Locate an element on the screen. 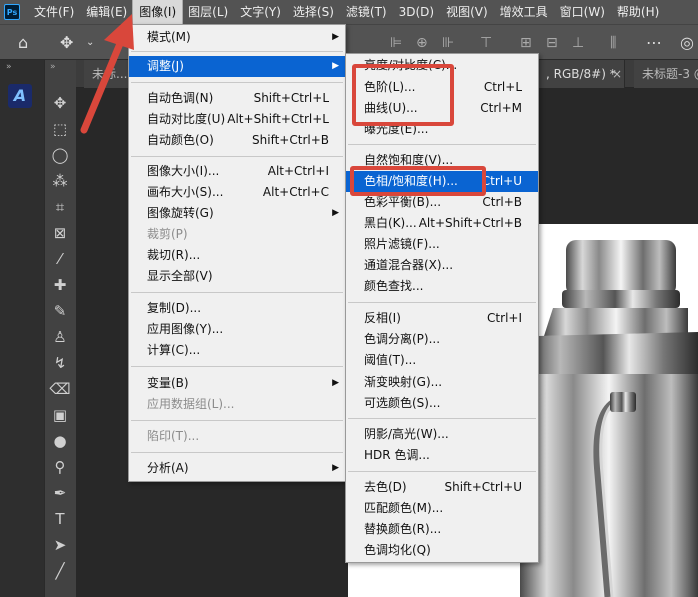  distribute-bottom-icon: ⊥ is located at coordinates (578, 43).